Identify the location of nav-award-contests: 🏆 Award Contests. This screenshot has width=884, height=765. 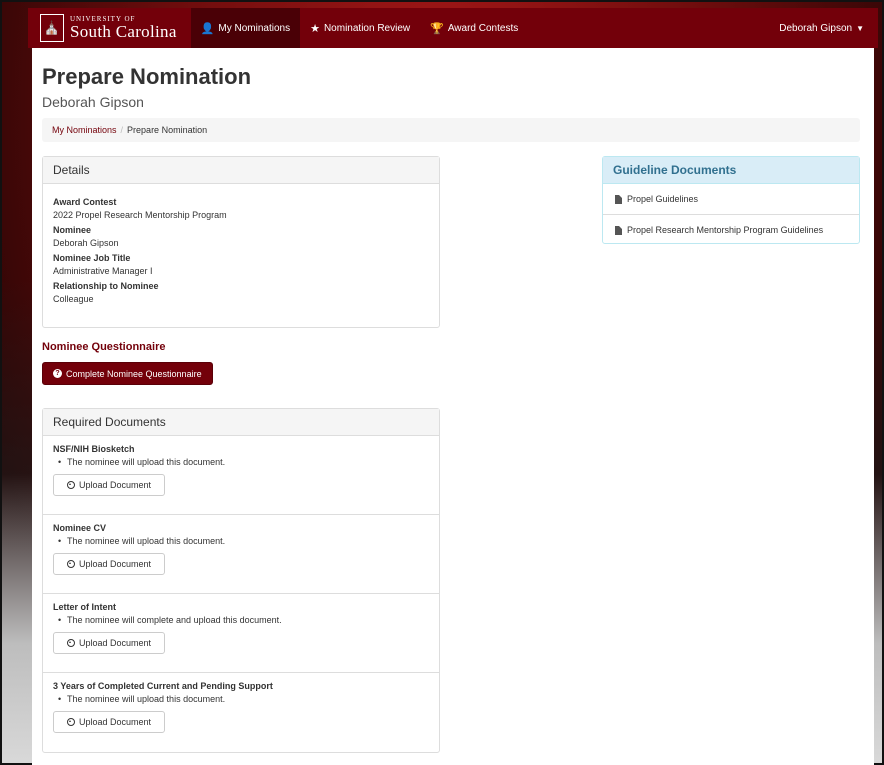
(474, 28).